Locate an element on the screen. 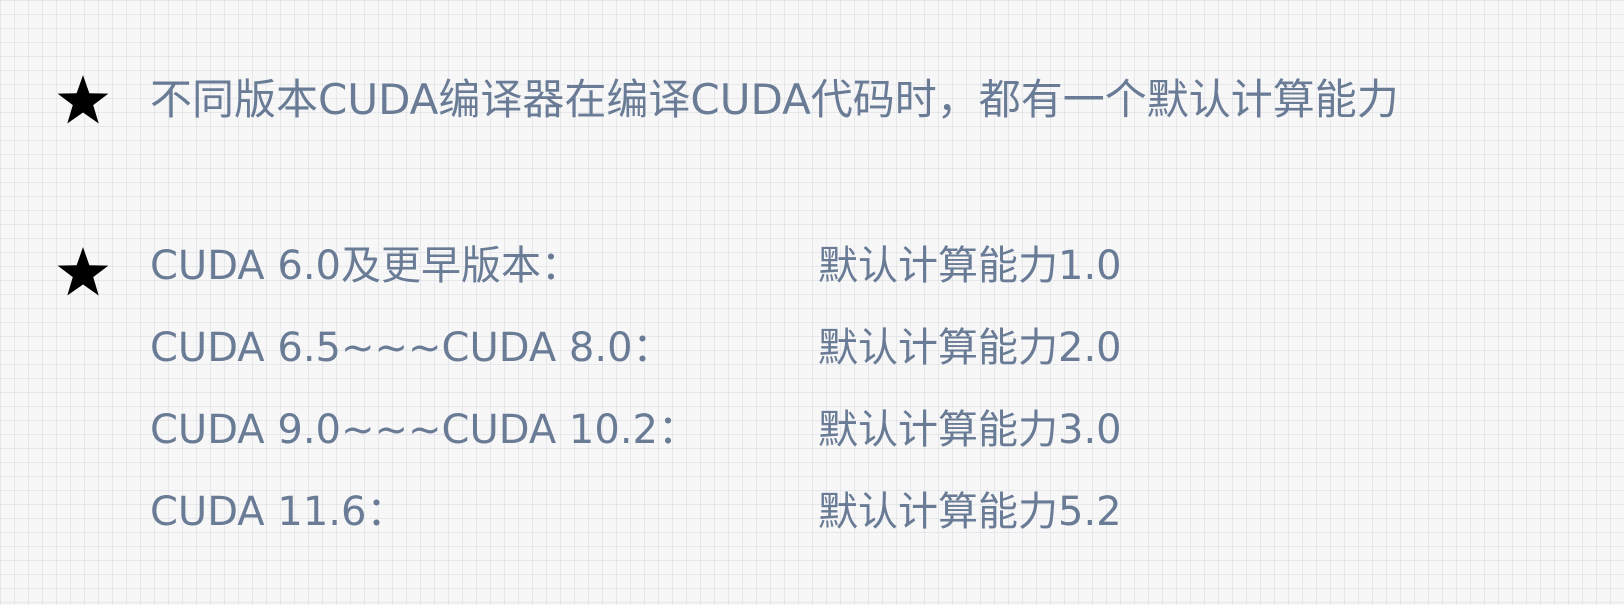  default-capability-value: 默认计算能力3.0 is located at coordinates (970, 430).